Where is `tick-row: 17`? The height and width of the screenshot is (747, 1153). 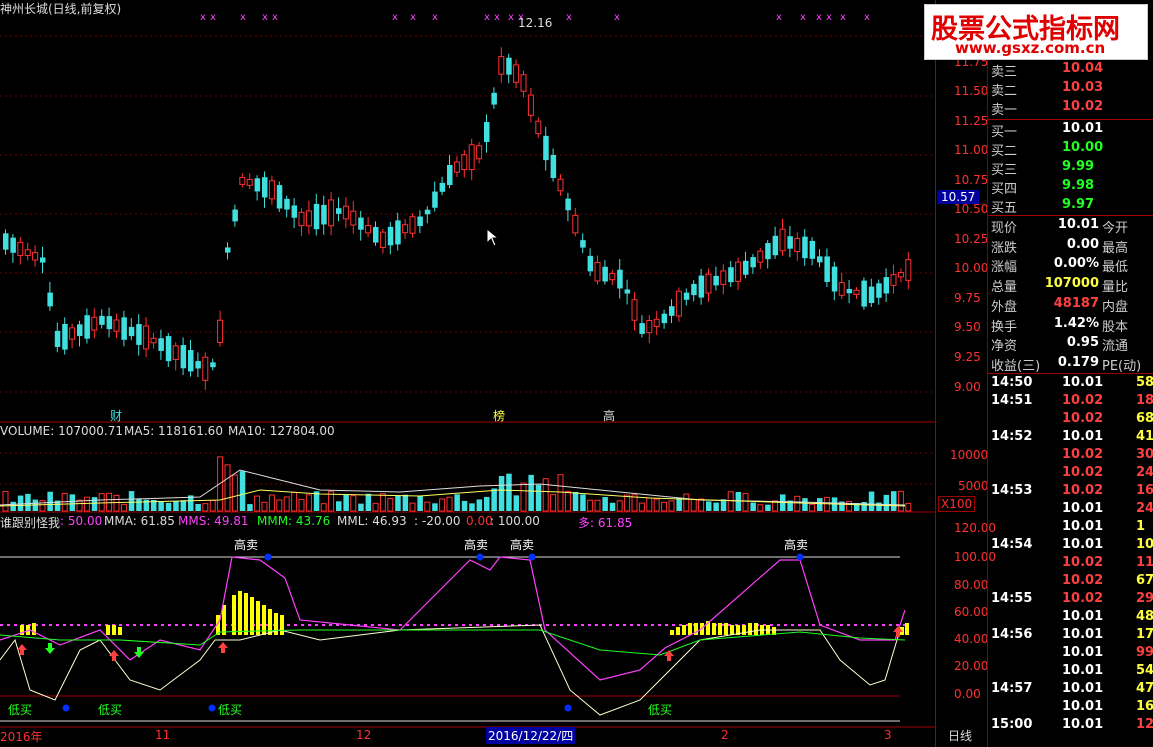
tick-row: 17 is located at coordinates (1144, 634).